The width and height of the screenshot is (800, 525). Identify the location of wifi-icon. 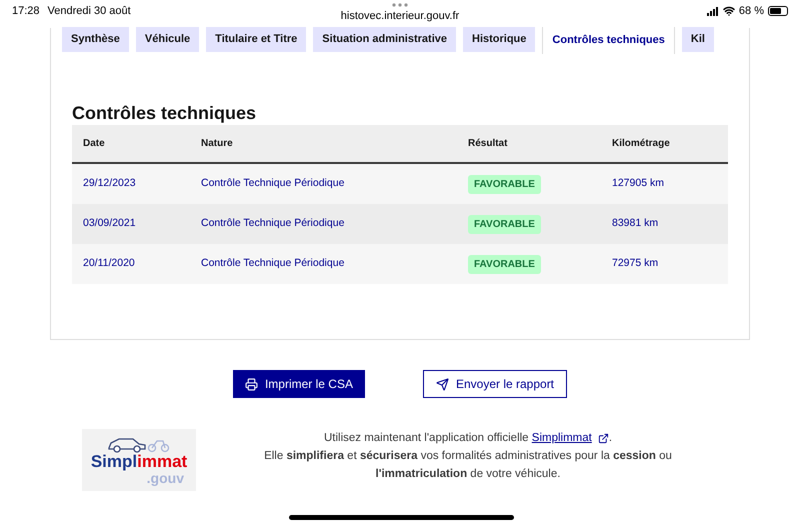
(728, 11).